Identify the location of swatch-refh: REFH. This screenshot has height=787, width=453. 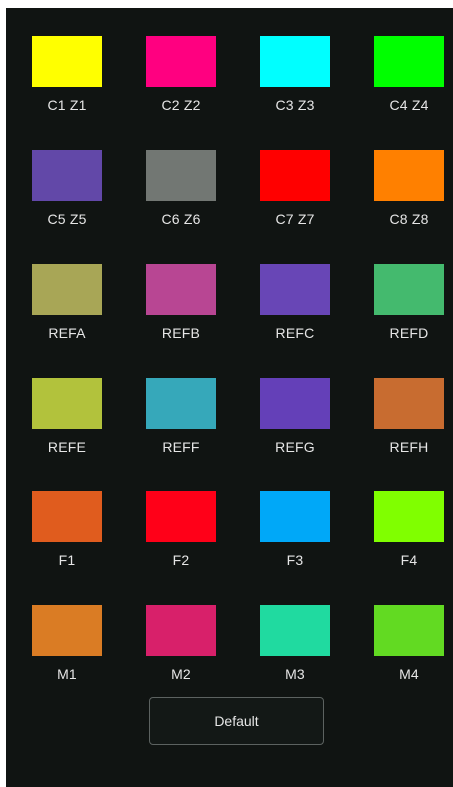
(406, 423).